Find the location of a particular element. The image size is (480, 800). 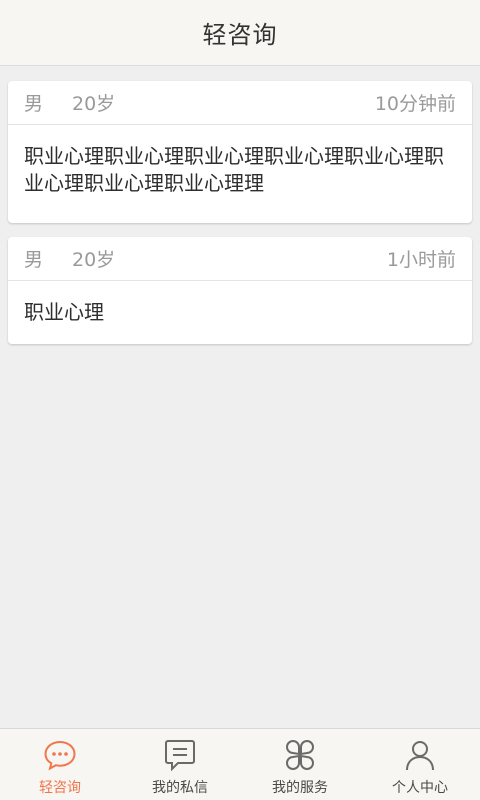

consultation-content: 职业心理 is located at coordinates (64, 312).